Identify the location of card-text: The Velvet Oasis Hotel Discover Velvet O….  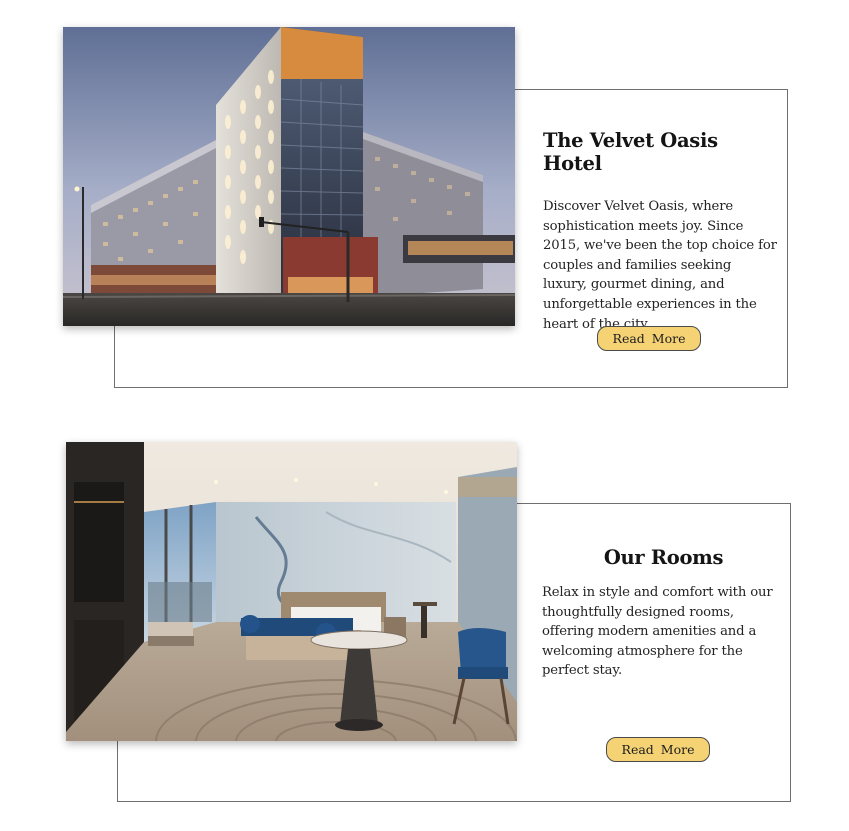
(660, 231).